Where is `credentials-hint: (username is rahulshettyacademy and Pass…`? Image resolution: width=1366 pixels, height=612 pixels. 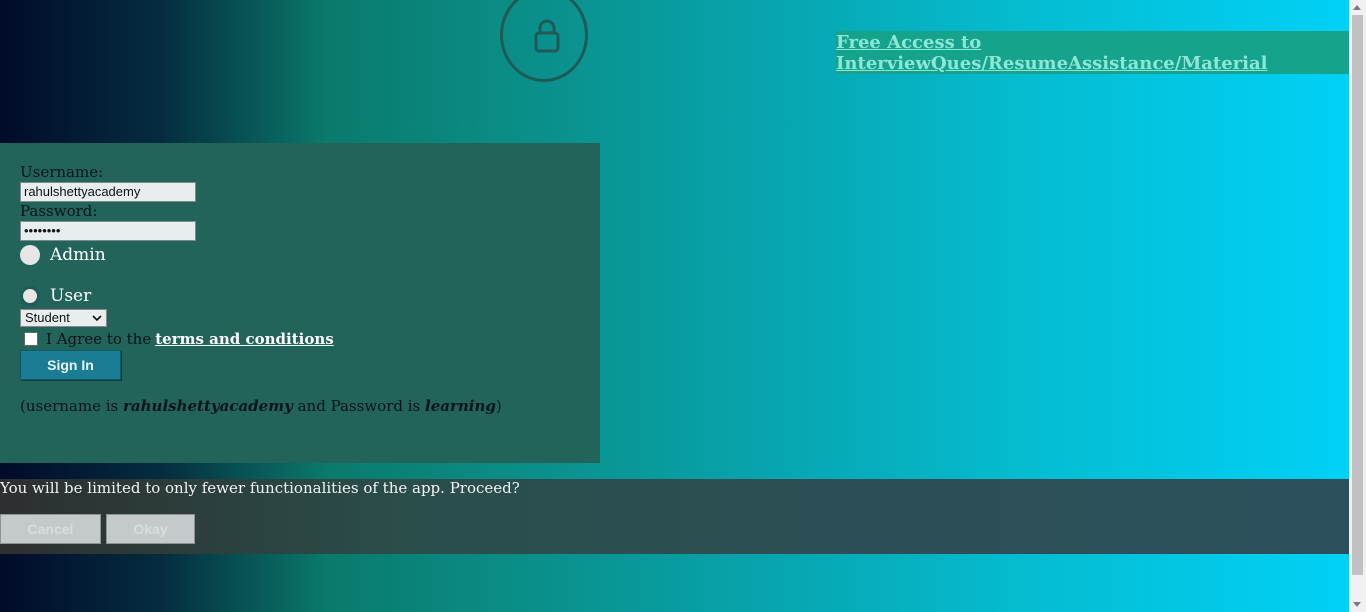
credentials-hint: (username is rahulshettyacademy and Pass… is located at coordinates (300, 406).